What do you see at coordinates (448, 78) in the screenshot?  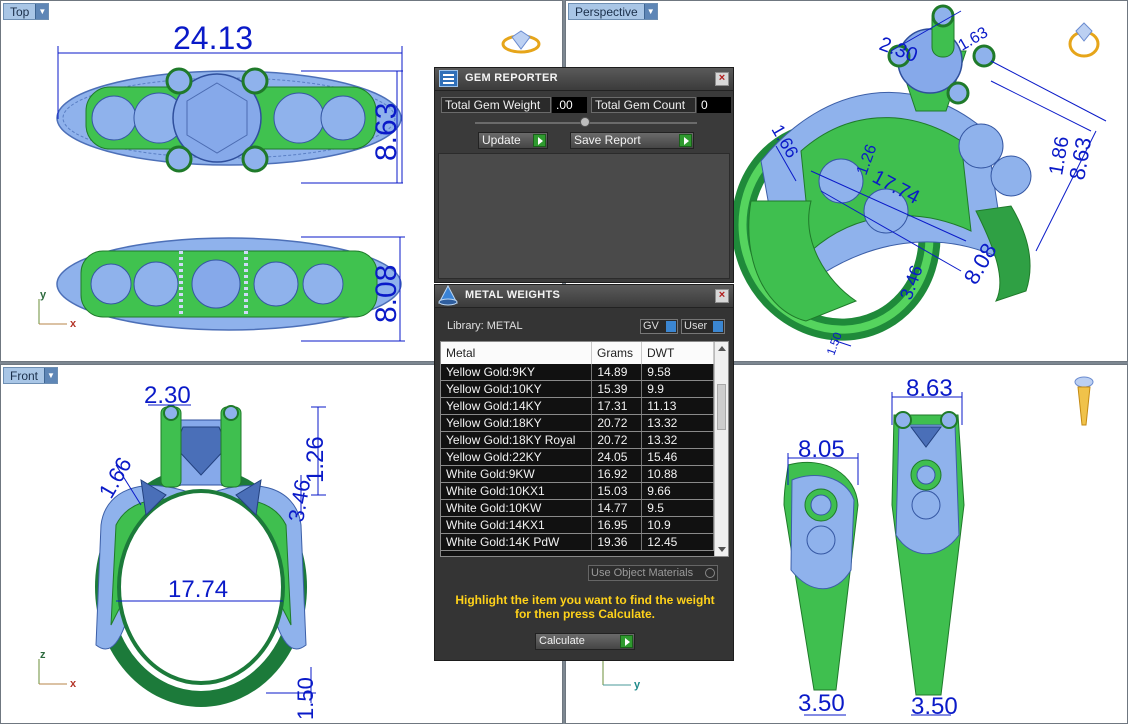 I see `gem-reporter-icon` at bounding box center [448, 78].